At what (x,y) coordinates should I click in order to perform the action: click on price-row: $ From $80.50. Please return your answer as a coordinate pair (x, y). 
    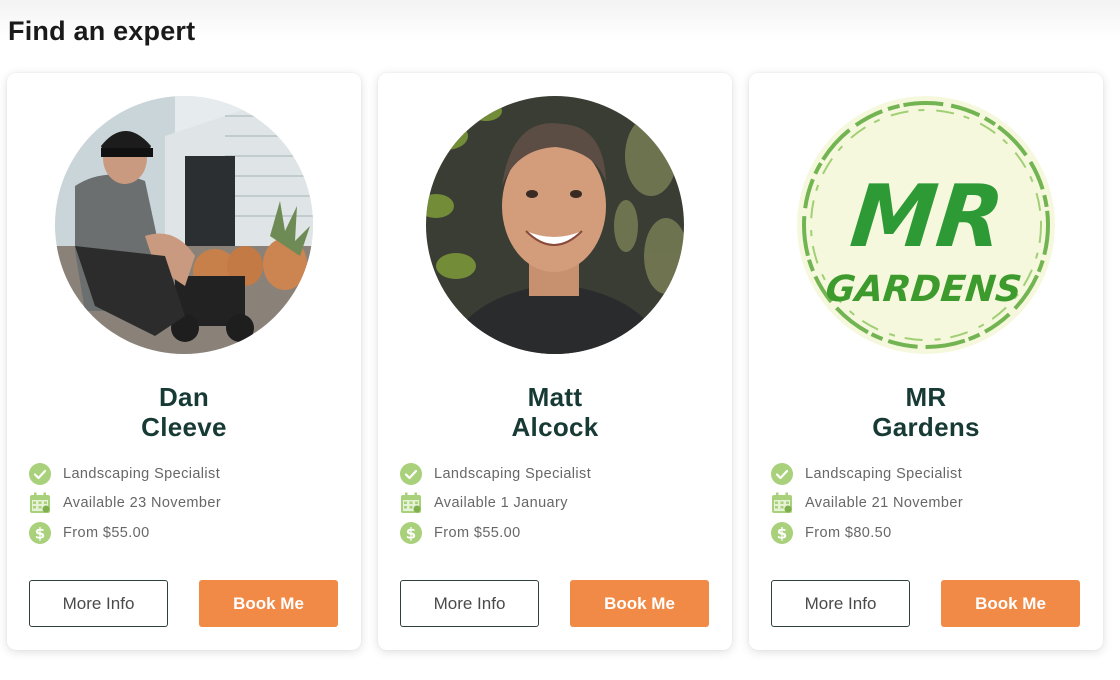
    Looking at the image, I should click on (867, 533).